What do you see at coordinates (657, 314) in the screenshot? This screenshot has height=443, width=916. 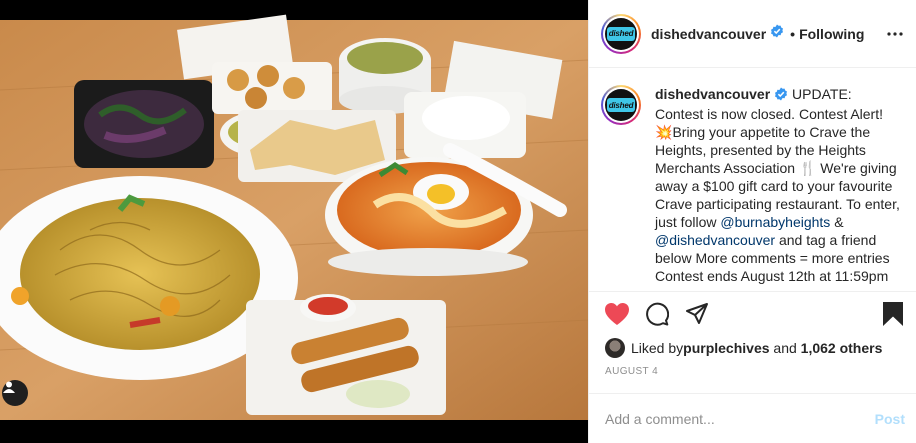 I see `comment-icon` at bounding box center [657, 314].